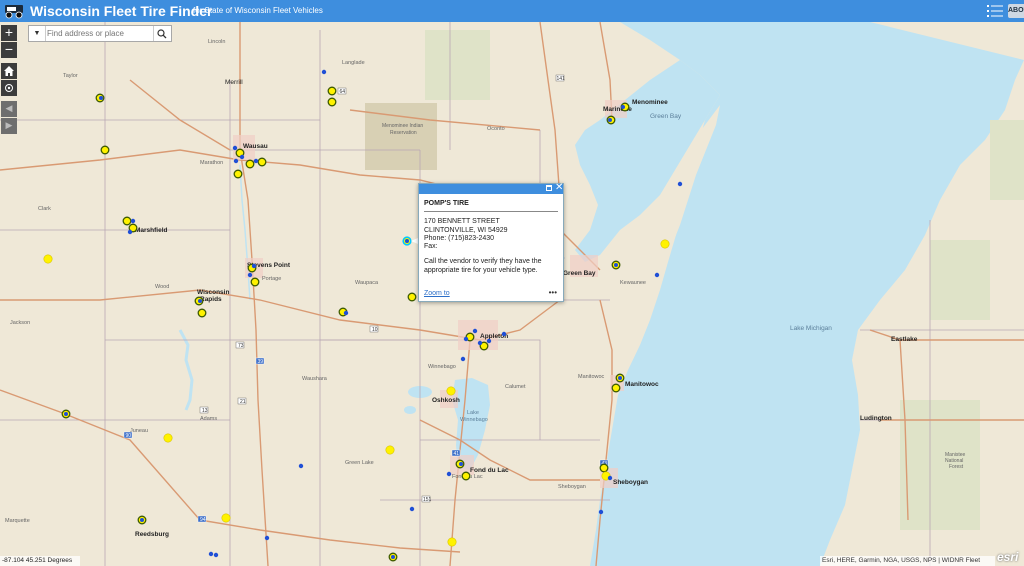  What do you see at coordinates (491, 206) in the screenshot?
I see `popup-title: POMP'S TIRE` at bounding box center [491, 206].